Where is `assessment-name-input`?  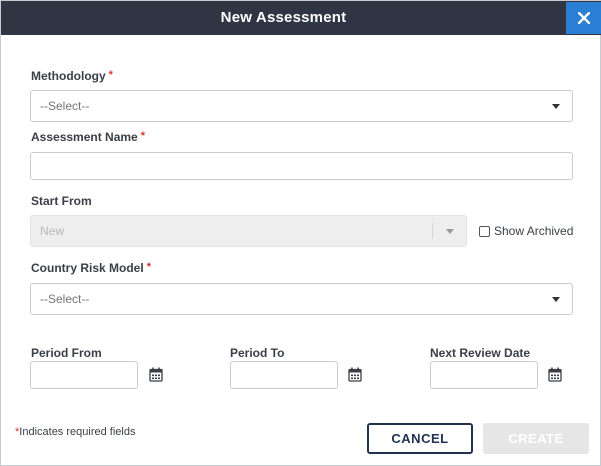
assessment-name-input is located at coordinates (301, 166).